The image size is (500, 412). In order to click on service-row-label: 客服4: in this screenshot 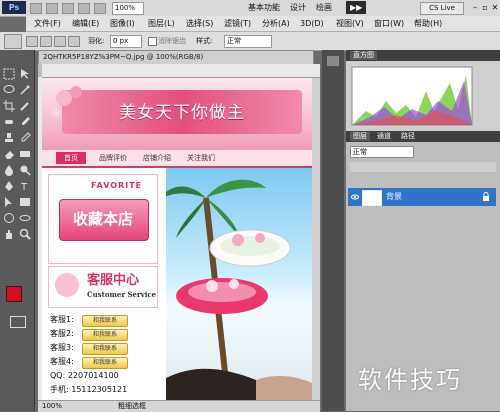, I will do `click(62, 361)`.